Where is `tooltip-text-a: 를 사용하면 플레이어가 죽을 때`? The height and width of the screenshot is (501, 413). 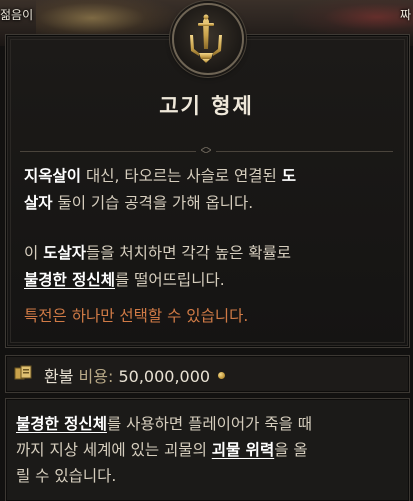
tooltip-text-a: 를 사용하면 플레이어가 죽을 때 is located at coordinates (209, 424).